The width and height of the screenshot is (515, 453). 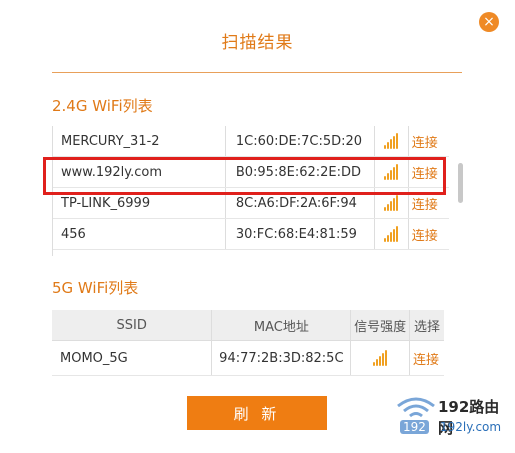 What do you see at coordinates (380, 325) in the screenshot?
I see `header-signal: 信号强度` at bounding box center [380, 325].